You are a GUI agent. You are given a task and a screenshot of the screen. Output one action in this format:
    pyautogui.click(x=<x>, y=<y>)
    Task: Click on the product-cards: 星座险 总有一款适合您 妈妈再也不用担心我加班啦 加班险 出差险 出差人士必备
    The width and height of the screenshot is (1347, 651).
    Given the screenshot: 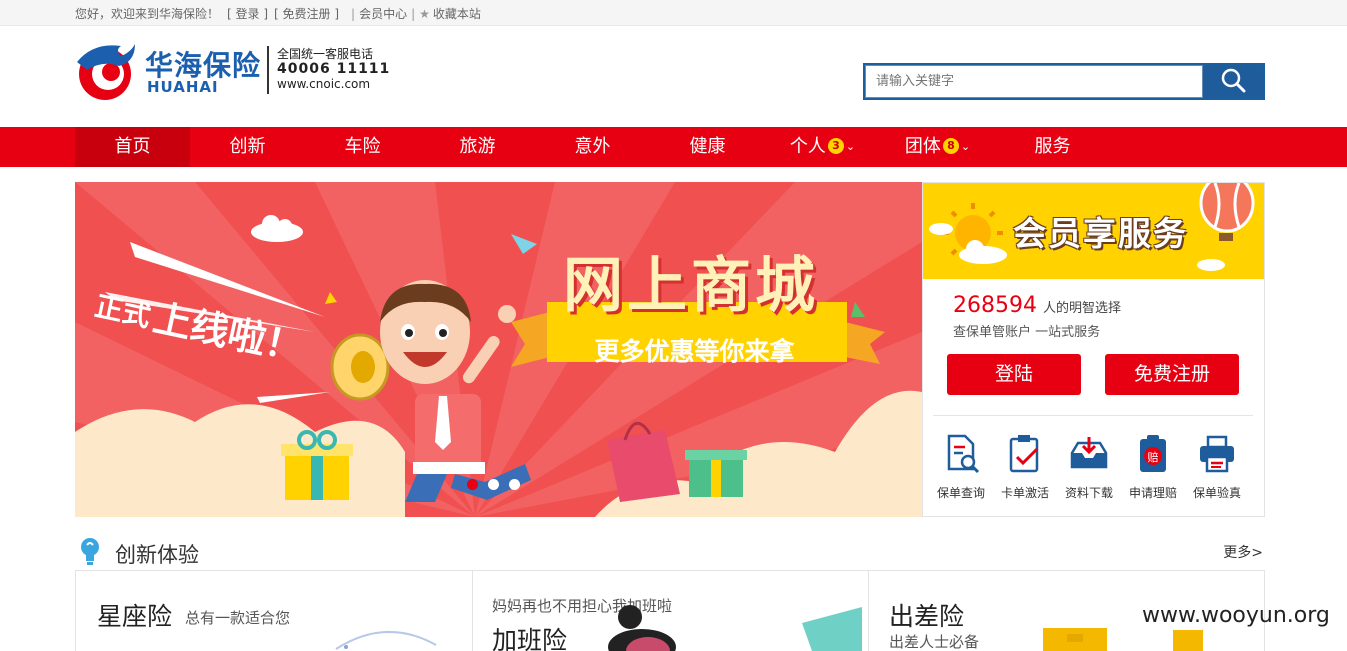 What is the action you would take?
    pyautogui.click(x=670, y=611)
    